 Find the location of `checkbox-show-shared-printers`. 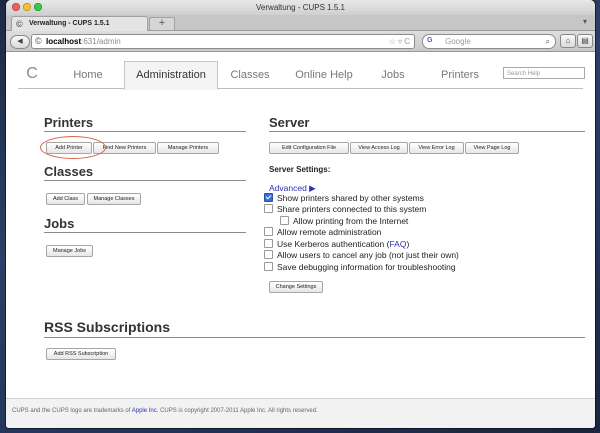

checkbox-show-shared-printers is located at coordinates (268, 197).